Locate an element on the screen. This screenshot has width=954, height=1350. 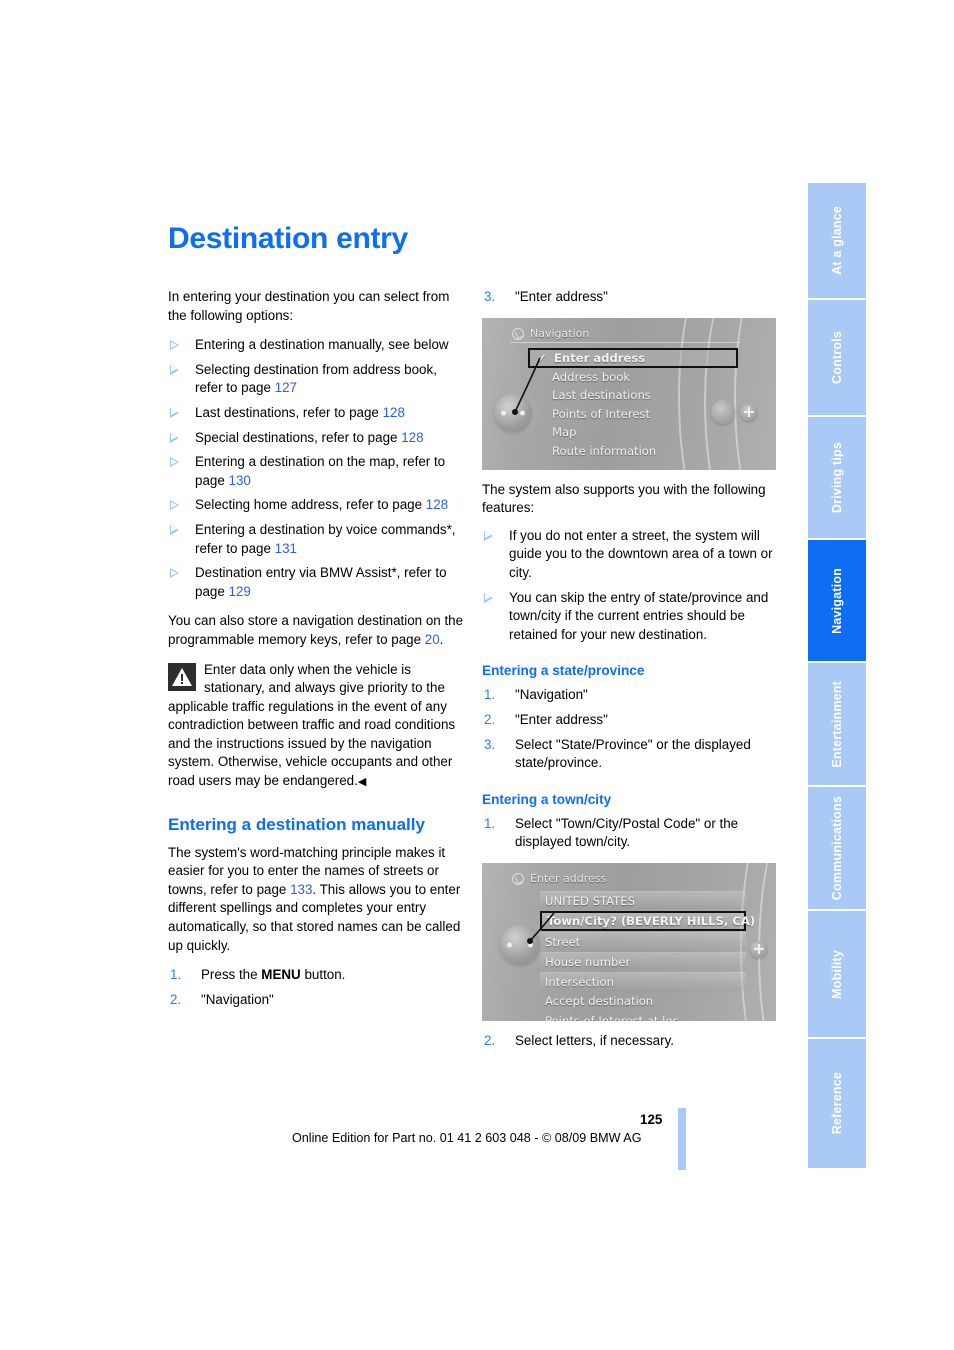
row-label: UNITED STATES is located at coordinates (590, 900).